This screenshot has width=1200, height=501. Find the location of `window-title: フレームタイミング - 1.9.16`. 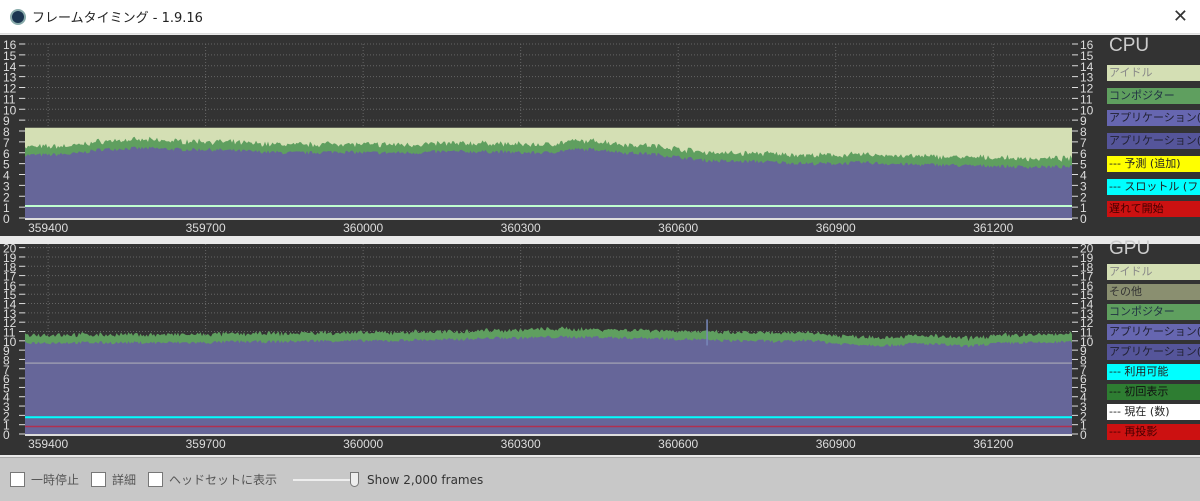

window-title: フレームタイミング - 1.9.16 is located at coordinates (117, 18).